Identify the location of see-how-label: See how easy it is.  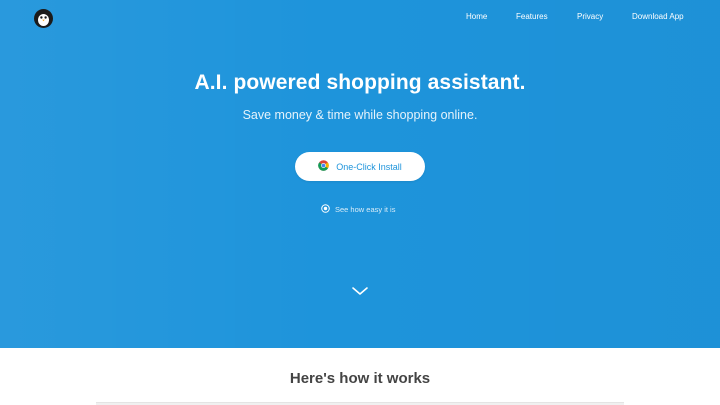
(365, 209).